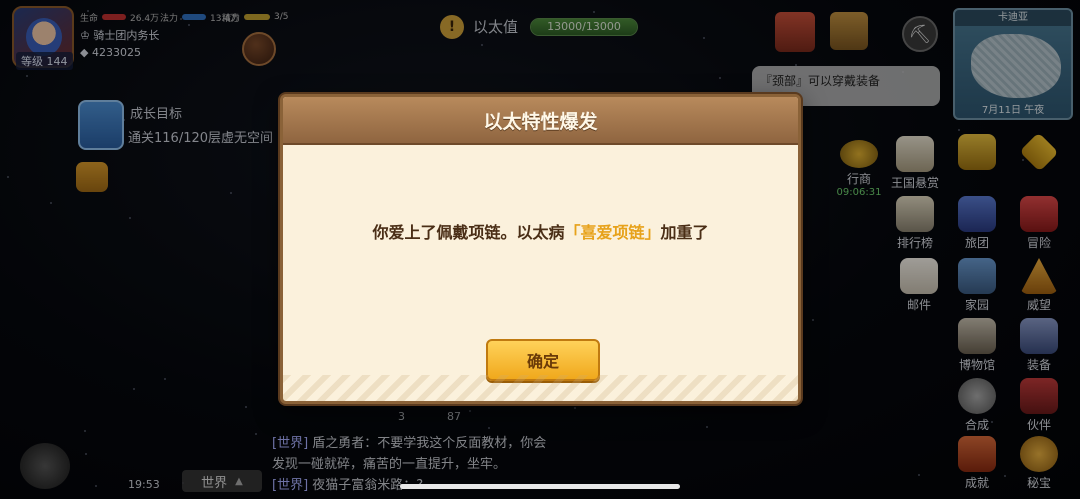 The width and height of the screenshot is (1080, 499). What do you see at coordinates (684, 232) in the screenshot?
I see `msg-after: 加重了` at bounding box center [684, 232].